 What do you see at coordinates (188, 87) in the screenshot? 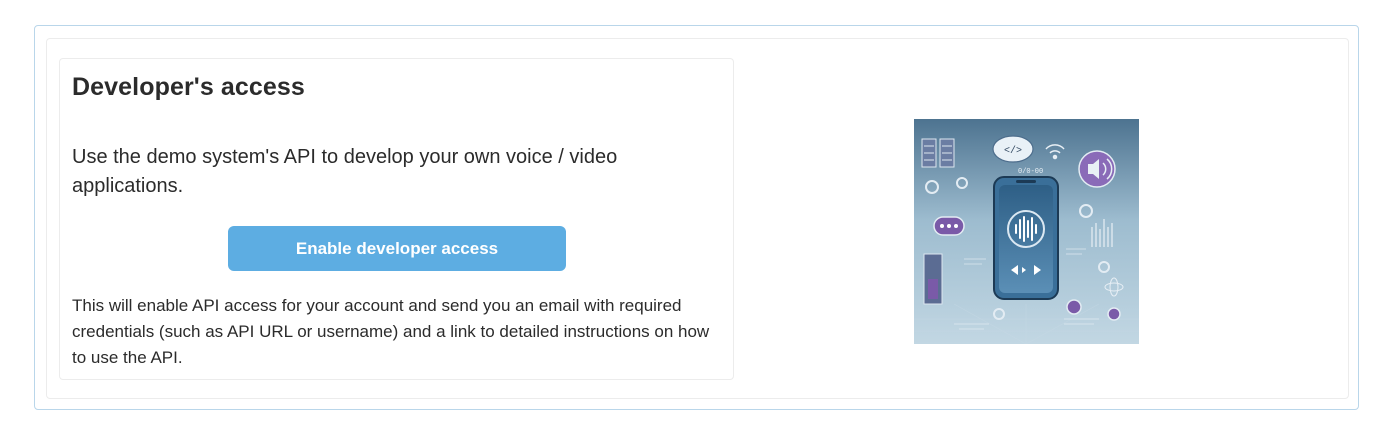
I see `card-title: Developer's access` at bounding box center [188, 87].